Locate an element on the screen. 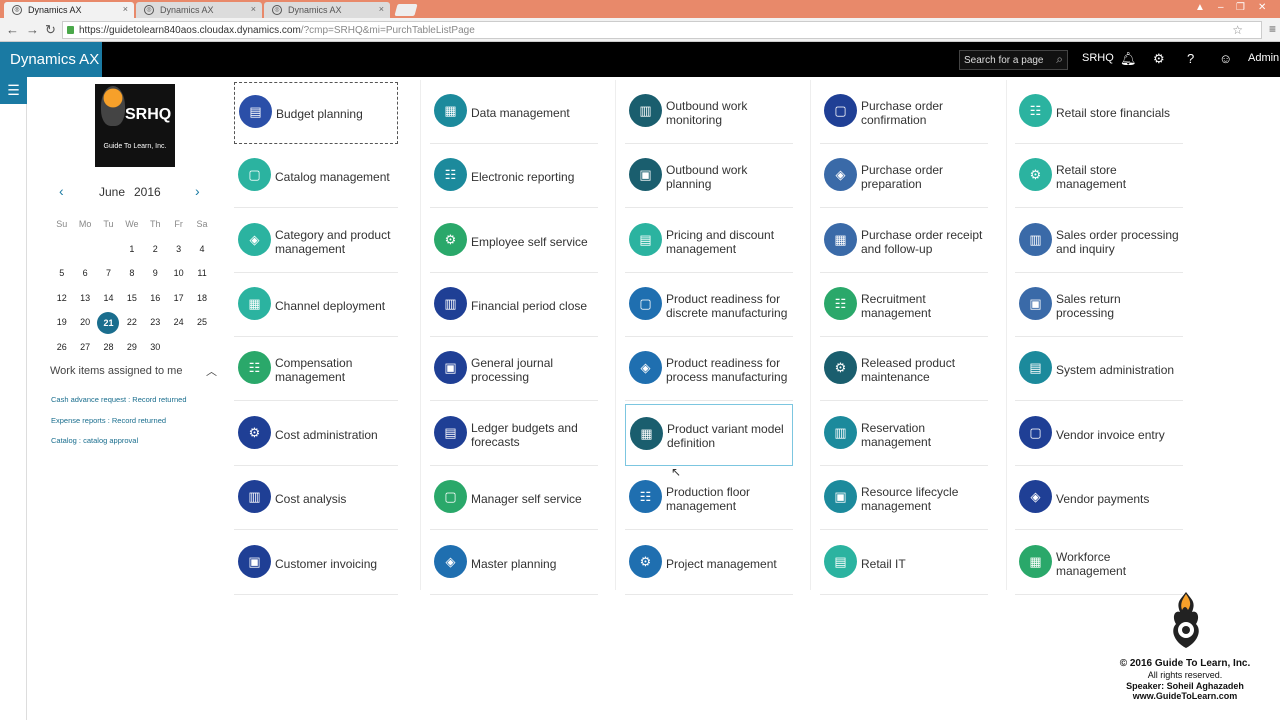 Image resolution: width=1280 pixels, height=720 pixels. workspace-tile: ▢ Catalog management is located at coordinates (316, 177).